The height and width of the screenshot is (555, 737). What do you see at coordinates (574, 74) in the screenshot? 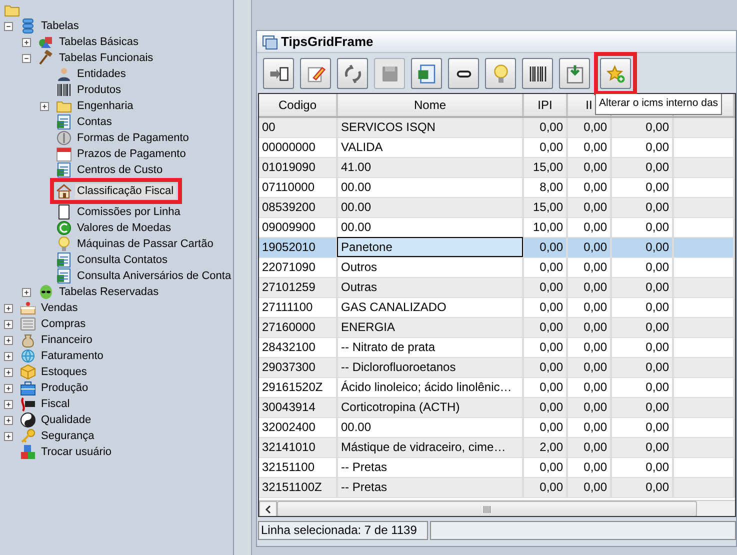
I see `download-box-icon` at bounding box center [574, 74].